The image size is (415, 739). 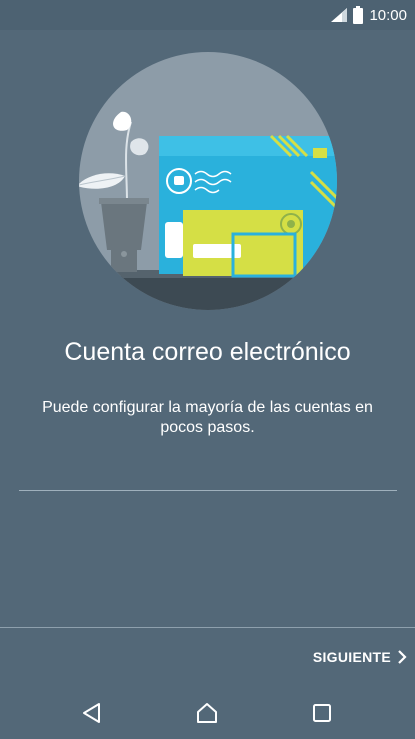 I want to click on footer-divider, so click(x=207, y=627).